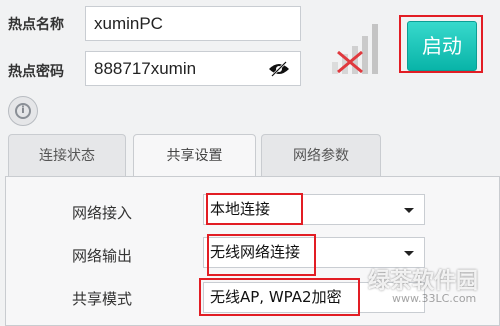 The width and height of the screenshot is (500, 326). What do you see at coordinates (279, 69) in the screenshot?
I see `hide-password-icon` at bounding box center [279, 69].